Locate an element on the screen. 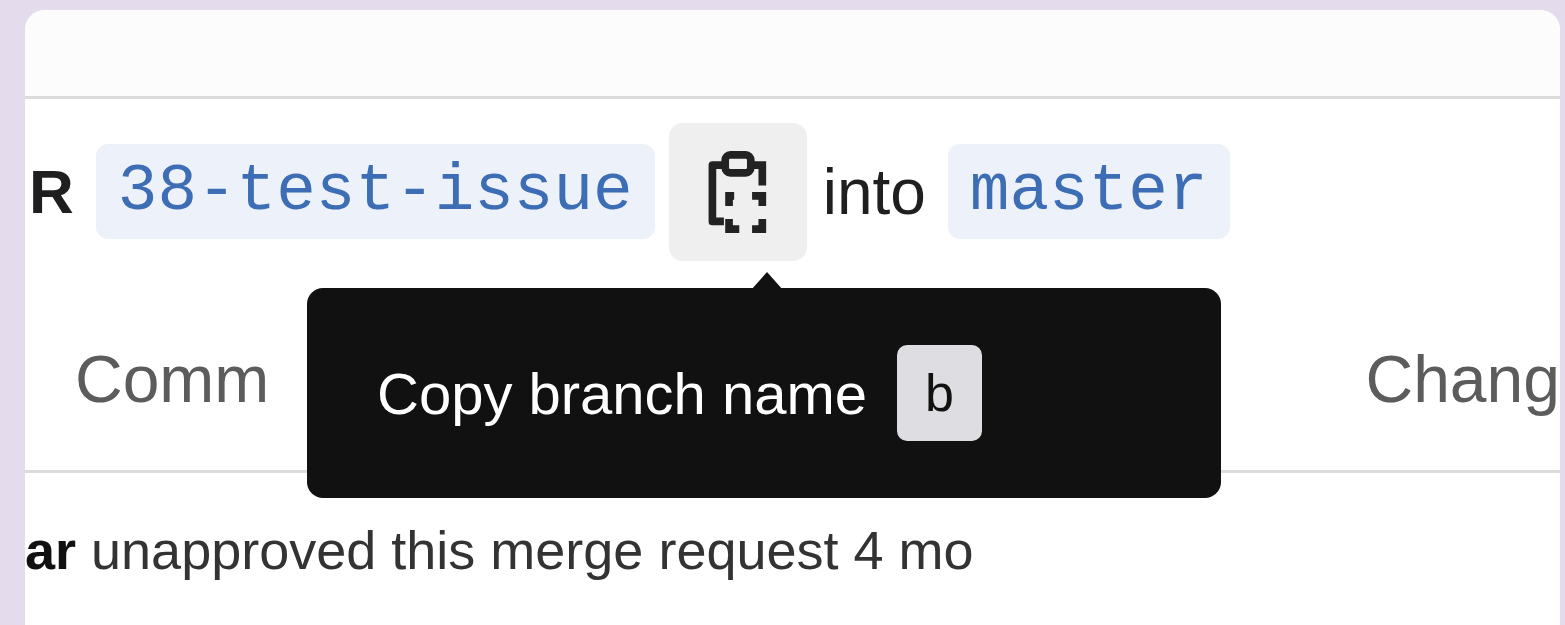 This screenshot has width=1565, height=625. source-branch-tag: 38-test-issue is located at coordinates (375, 191).